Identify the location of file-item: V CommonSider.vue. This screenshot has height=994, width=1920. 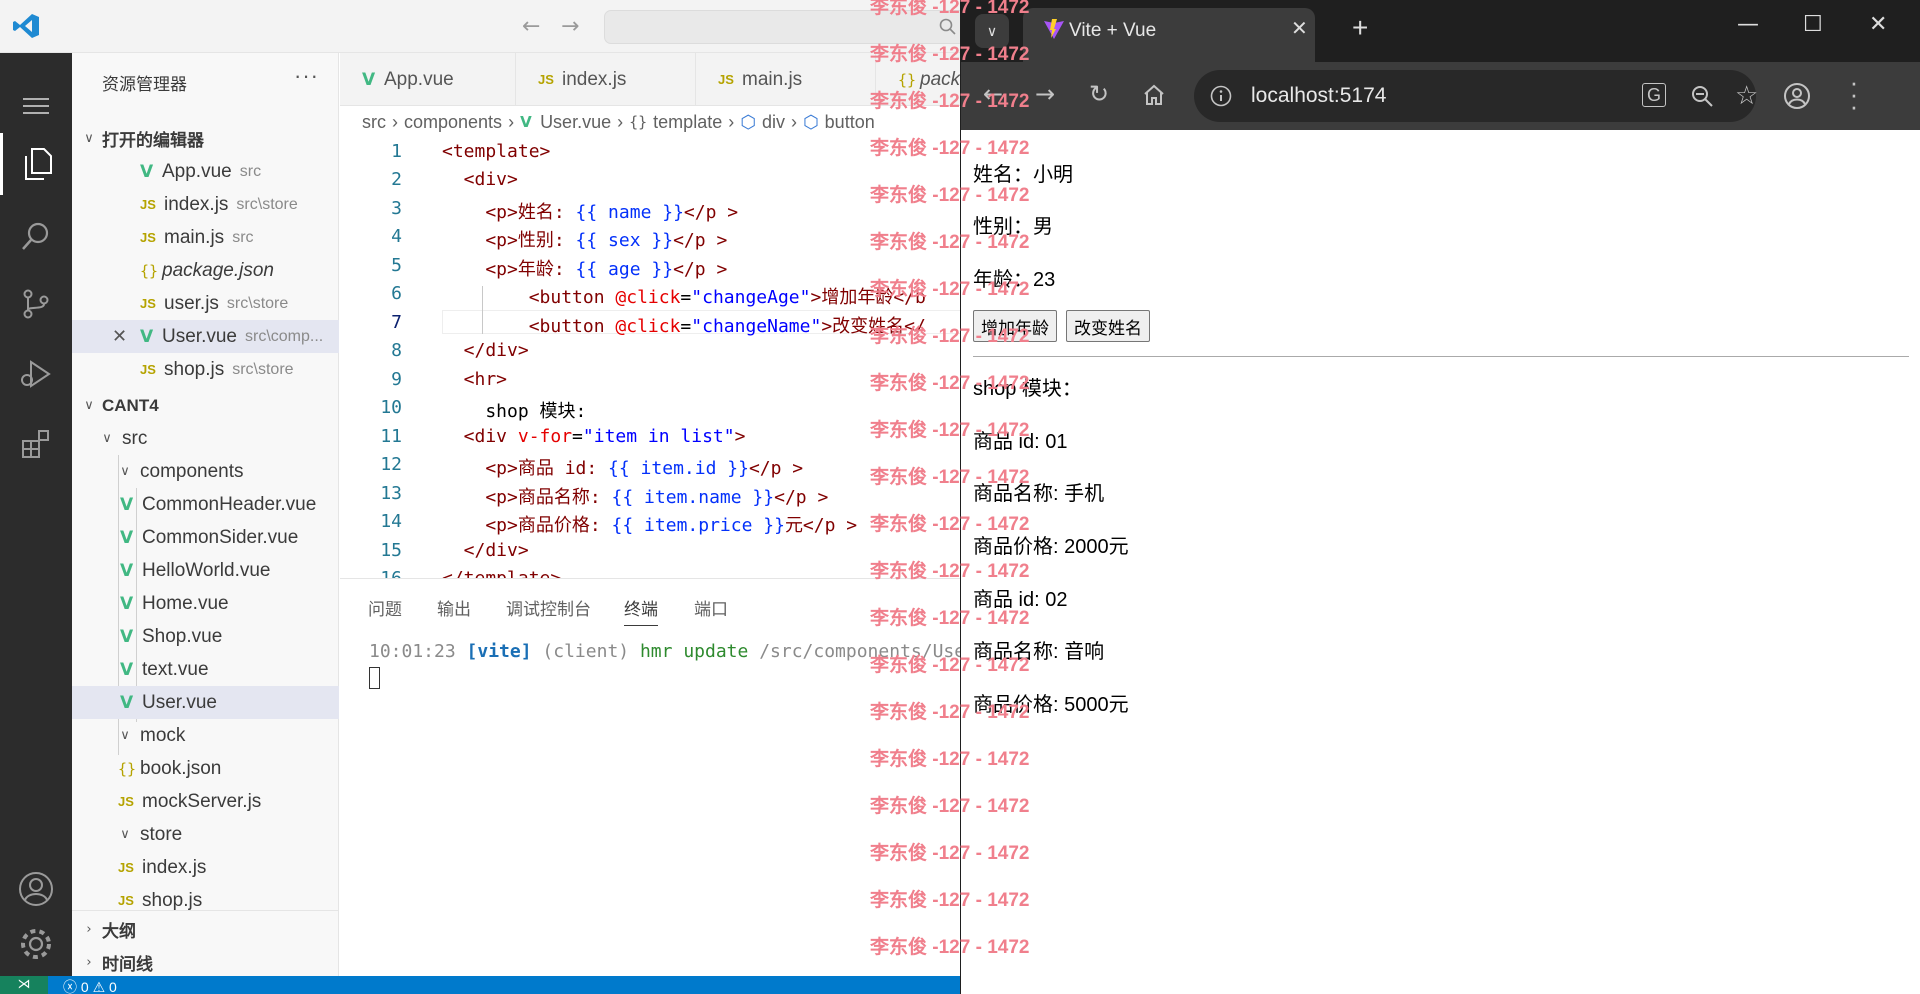
(205, 537).